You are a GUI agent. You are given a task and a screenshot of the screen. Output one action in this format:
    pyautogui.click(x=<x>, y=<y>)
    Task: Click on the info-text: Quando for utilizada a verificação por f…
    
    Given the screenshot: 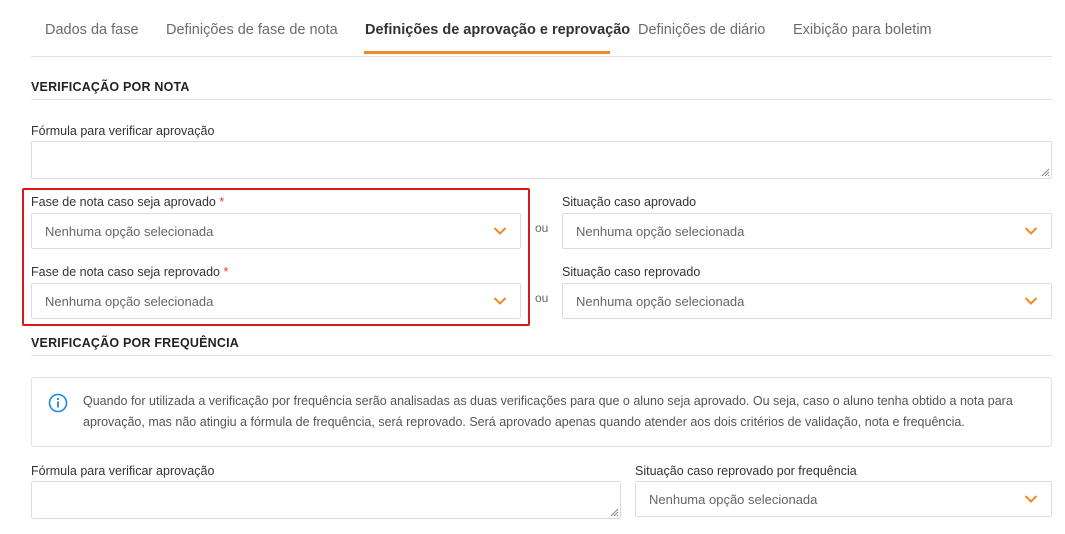 What is the action you would take?
    pyautogui.click(x=548, y=411)
    